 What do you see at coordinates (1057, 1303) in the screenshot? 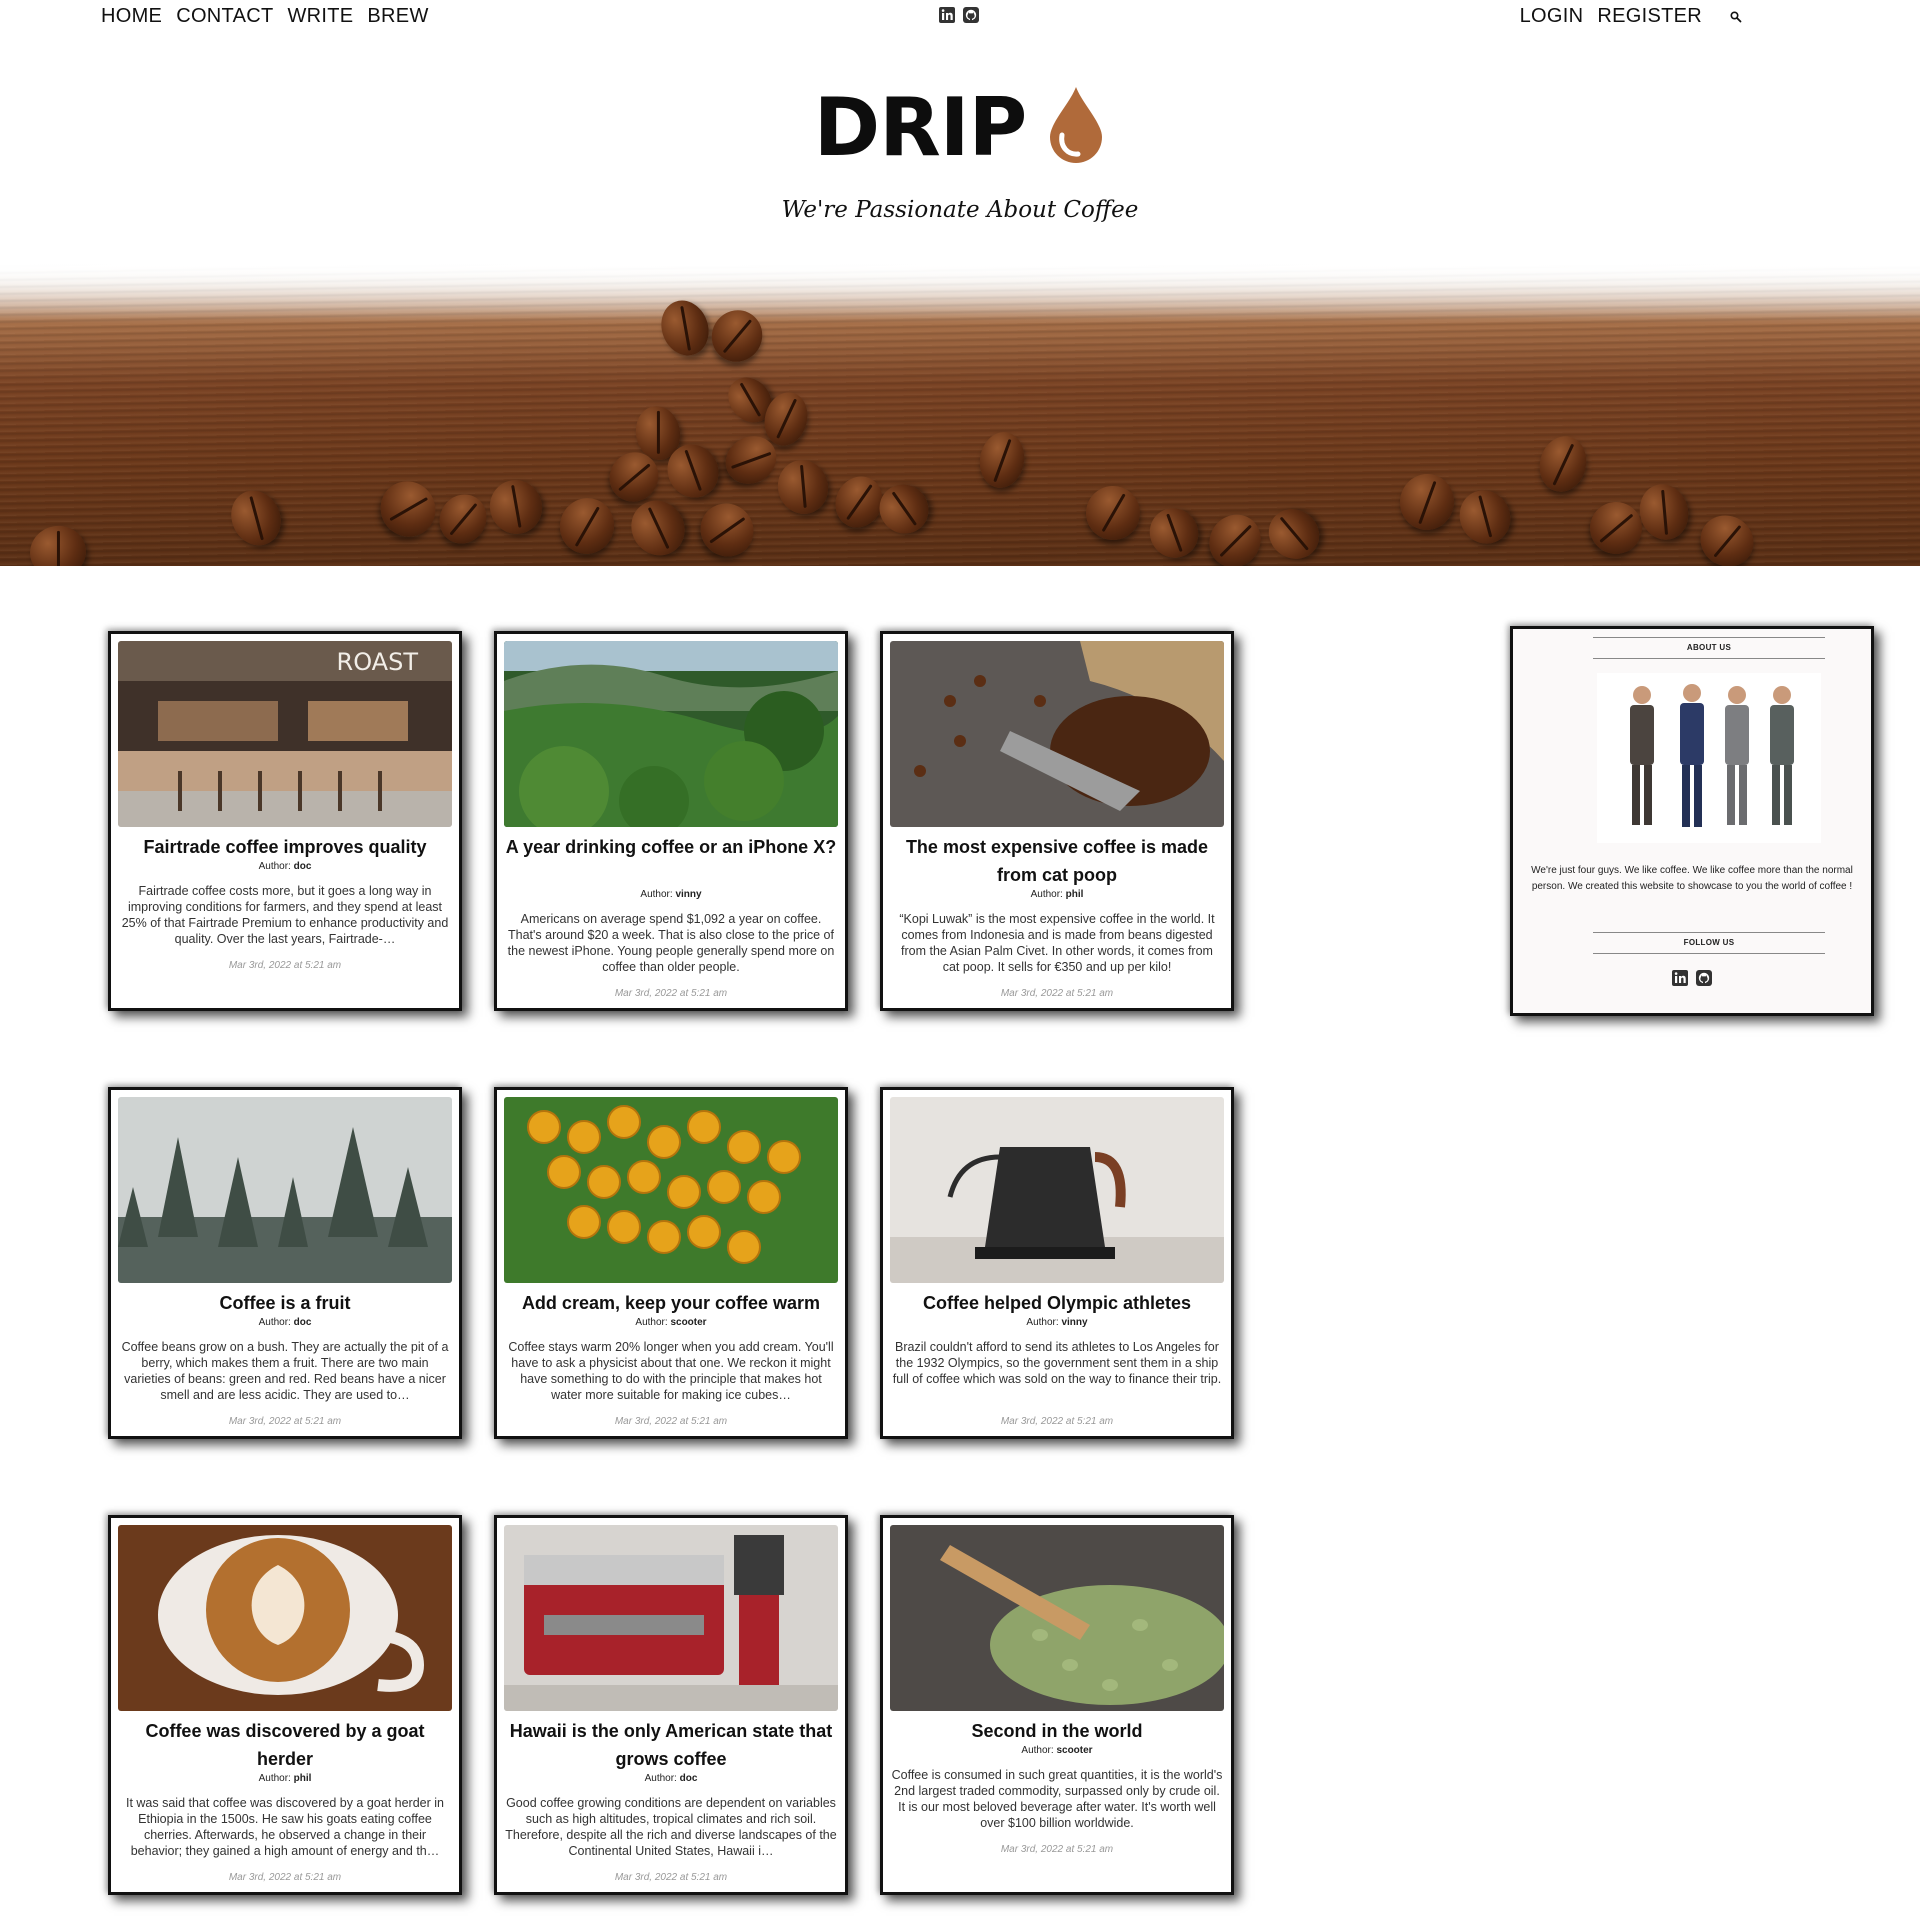
I see `post-title: Coffee helped Olympic athletes` at bounding box center [1057, 1303].